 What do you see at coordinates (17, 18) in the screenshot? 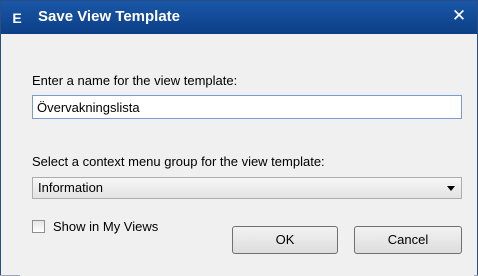
I see `app-icon: E` at bounding box center [17, 18].